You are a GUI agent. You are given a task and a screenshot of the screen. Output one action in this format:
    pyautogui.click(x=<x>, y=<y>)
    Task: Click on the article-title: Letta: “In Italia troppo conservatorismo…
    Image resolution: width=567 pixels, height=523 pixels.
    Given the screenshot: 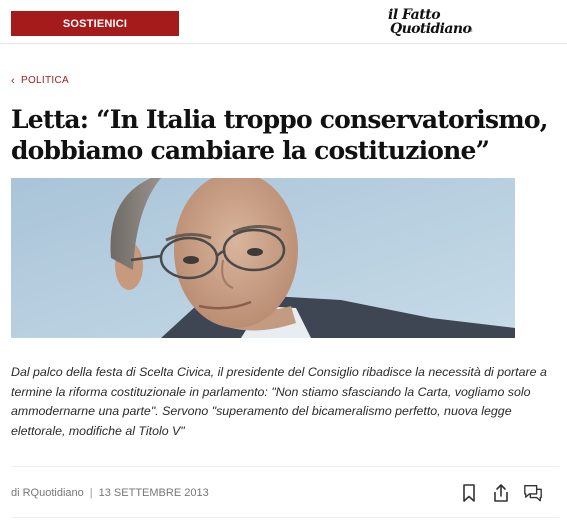 What is the action you would take?
    pyautogui.click(x=279, y=135)
    